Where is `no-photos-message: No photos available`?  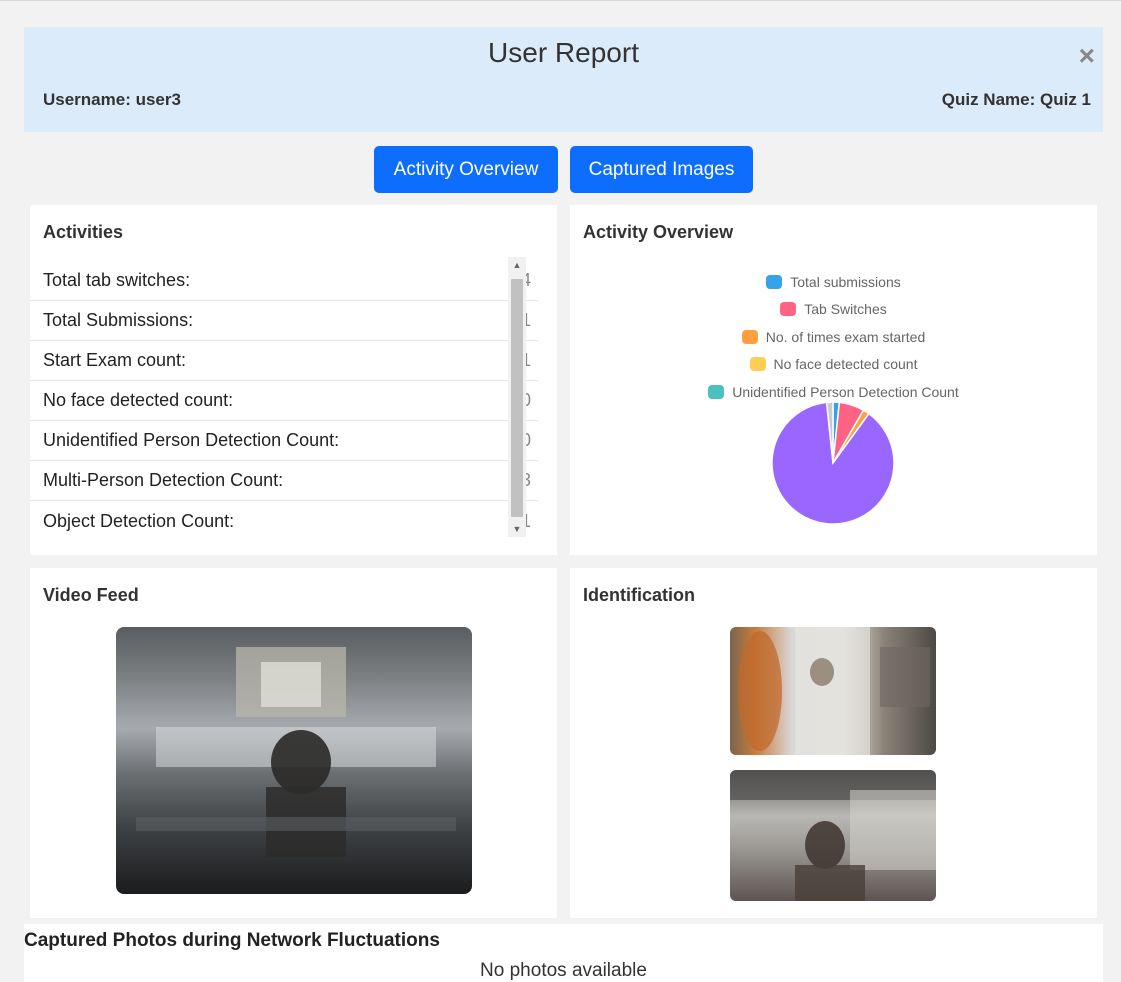 no-photos-message: No photos available is located at coordinates (563, 970).